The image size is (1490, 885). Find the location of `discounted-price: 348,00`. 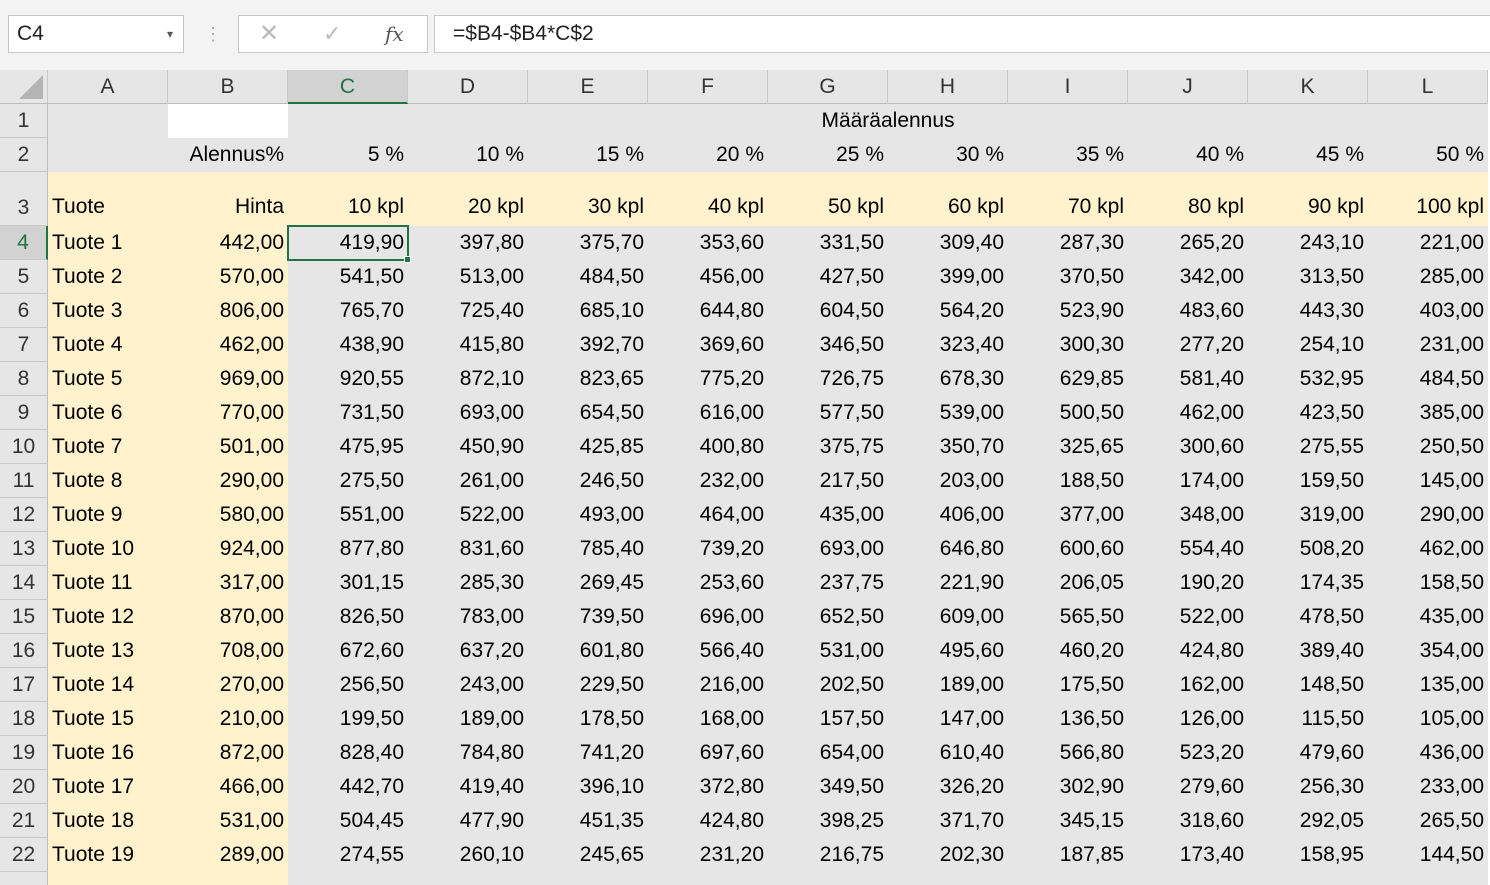

discounted-price: 348,00 is located at coordinates (1188, 515).